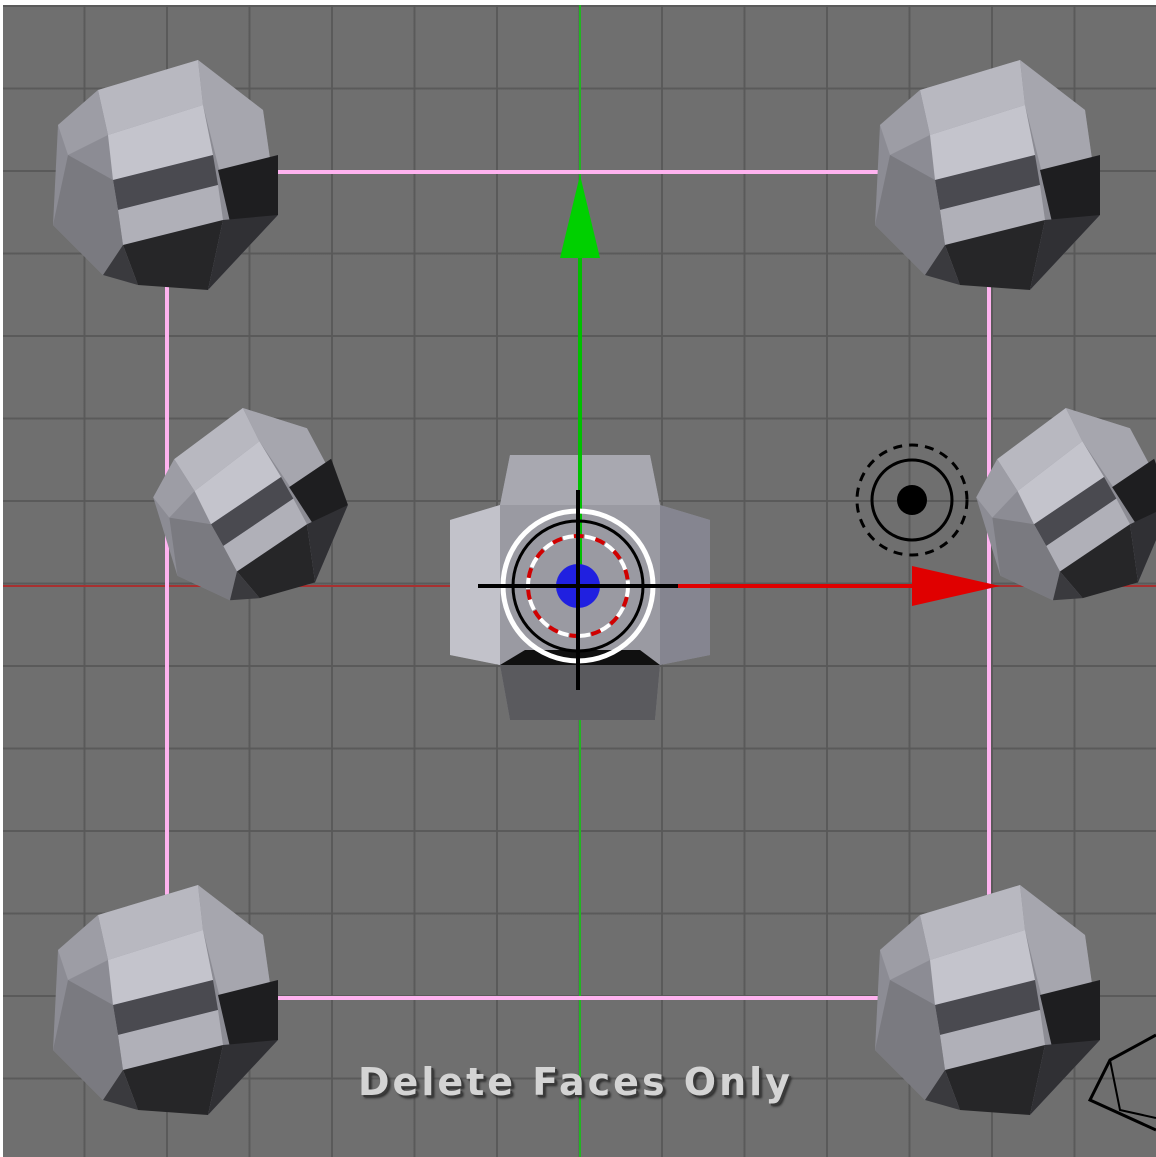 The height and width of the screenshot is (1157, 1156). What do you see at coordinates (575, 1082) in the screenshot?
I see `status-message: Delete Faces Only` at bounding box center [575, 1082].